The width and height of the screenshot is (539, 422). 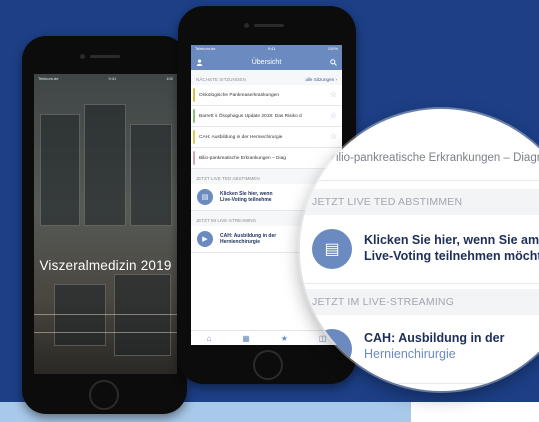 What do you see at coordinates (169, 78) in the screenshot?
I see `status-battery: 100` at bounding box center [169, 78].